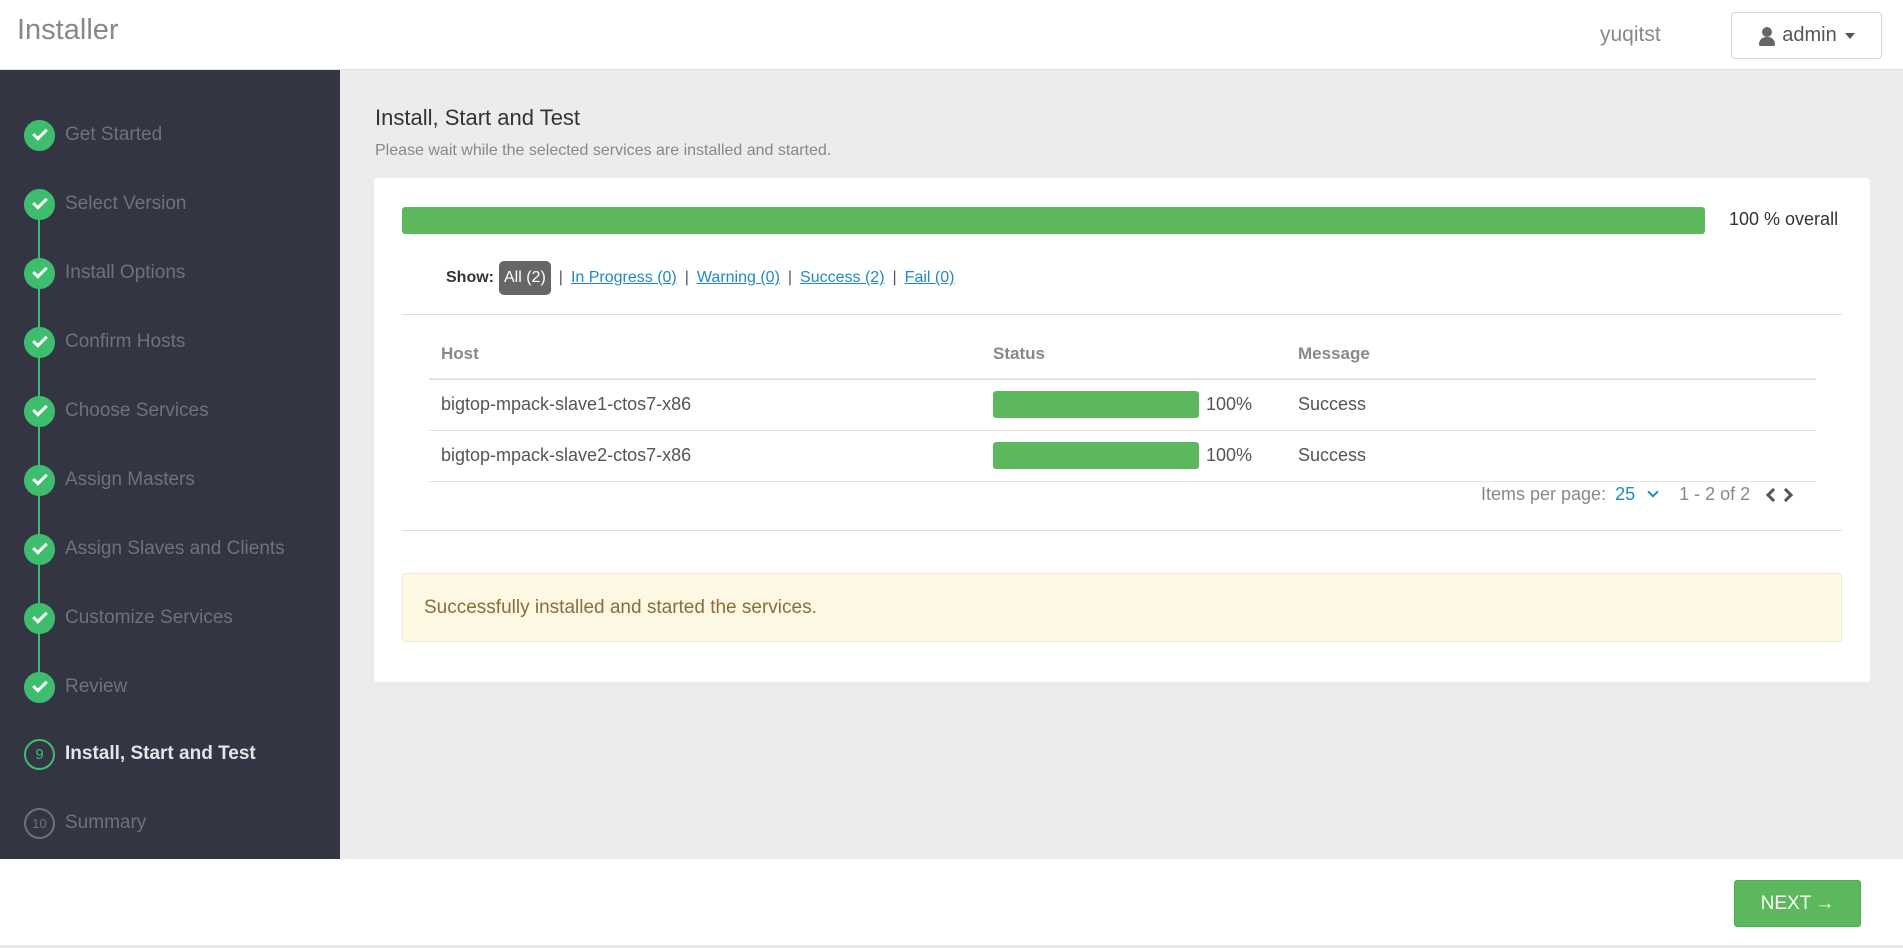 This screenshot has height=948, width=1903. What do you see at coordinates (137, 410) in the screenshot?
I see `step-label: Choose Services` at bounding box center [137, 410].